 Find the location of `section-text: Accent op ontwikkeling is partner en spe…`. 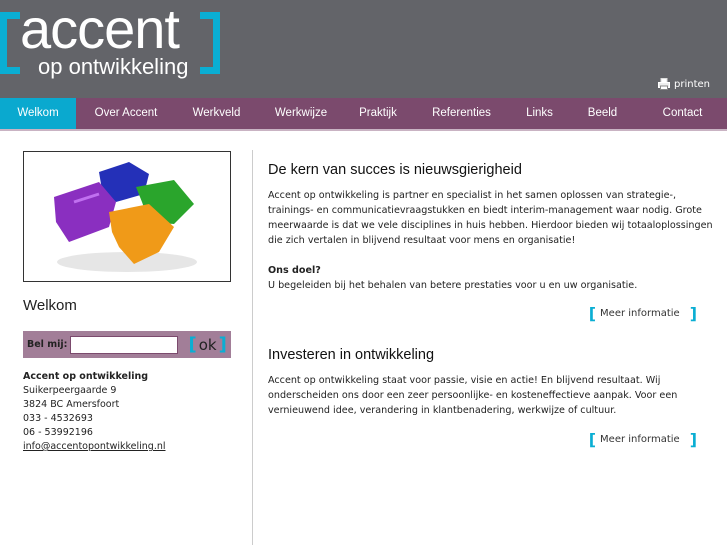

section-text: Accent op ontwikkeling is partner en spe… is located at coordinates (490, 218).